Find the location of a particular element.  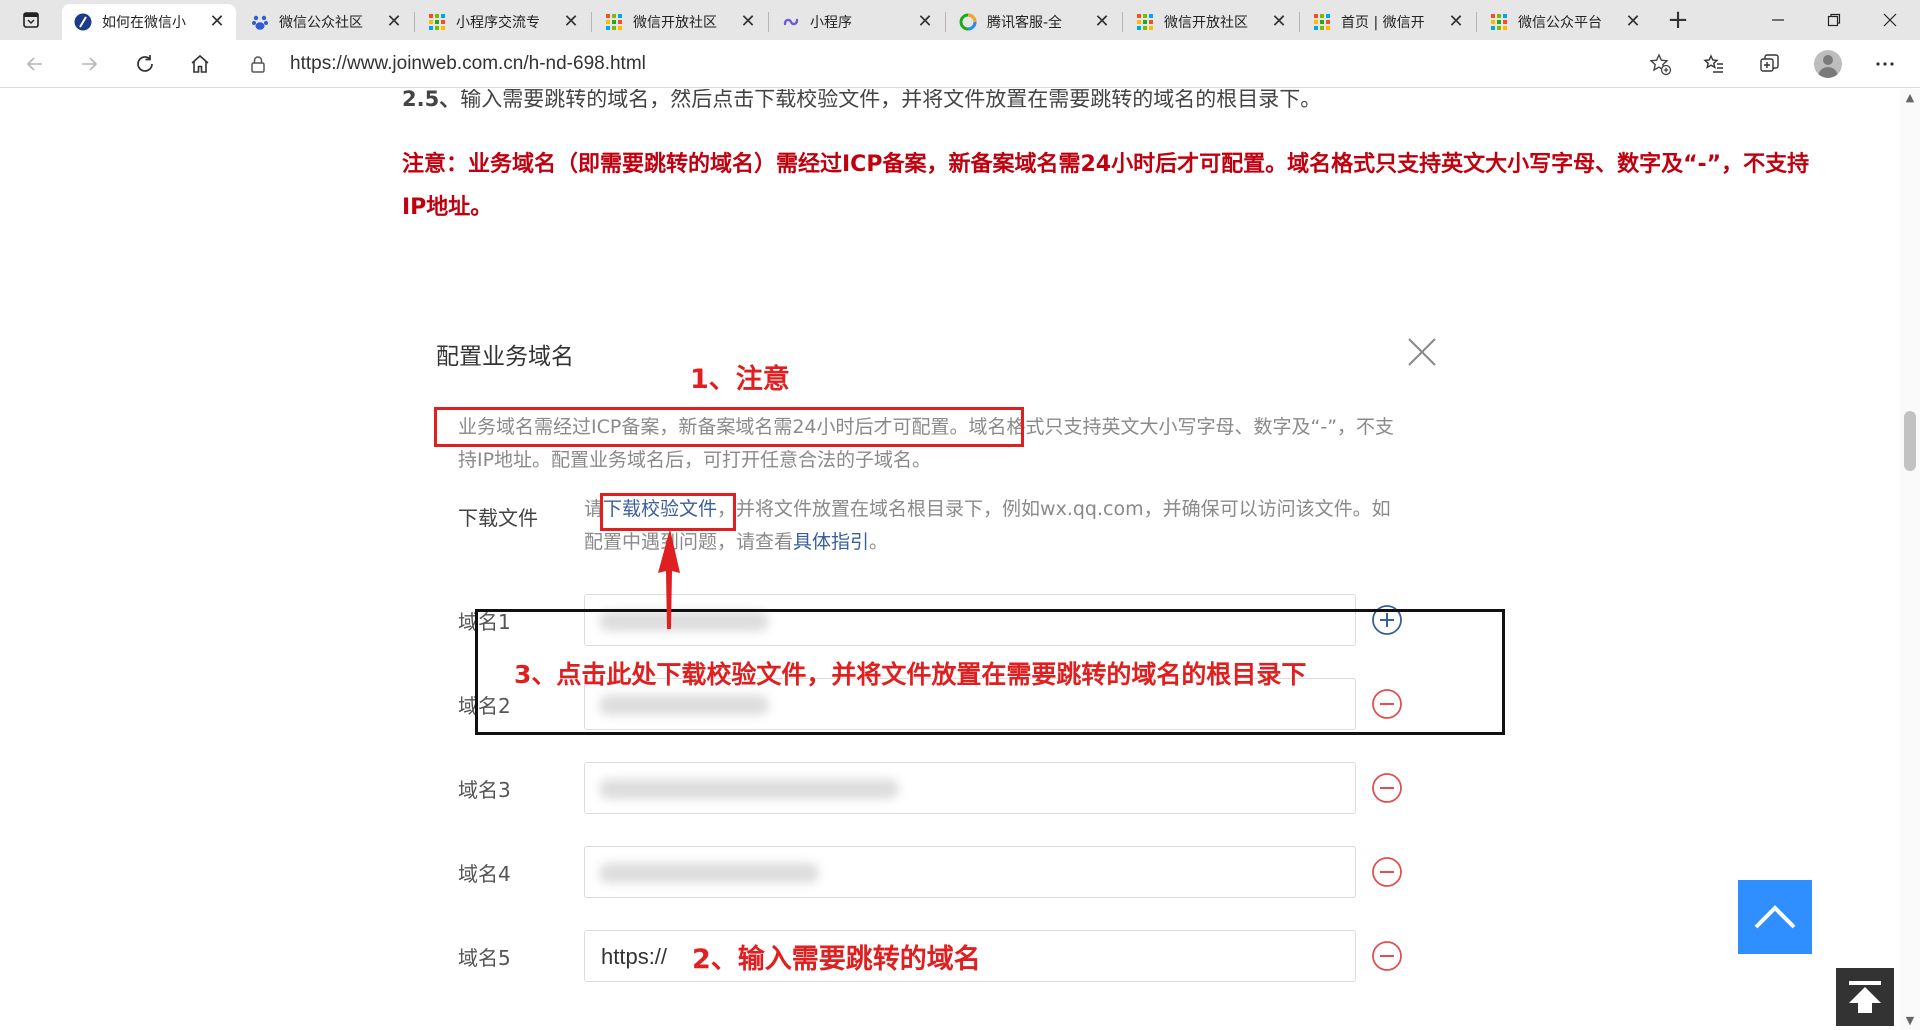

favorites-icon is located at coordinates (1714, 64).